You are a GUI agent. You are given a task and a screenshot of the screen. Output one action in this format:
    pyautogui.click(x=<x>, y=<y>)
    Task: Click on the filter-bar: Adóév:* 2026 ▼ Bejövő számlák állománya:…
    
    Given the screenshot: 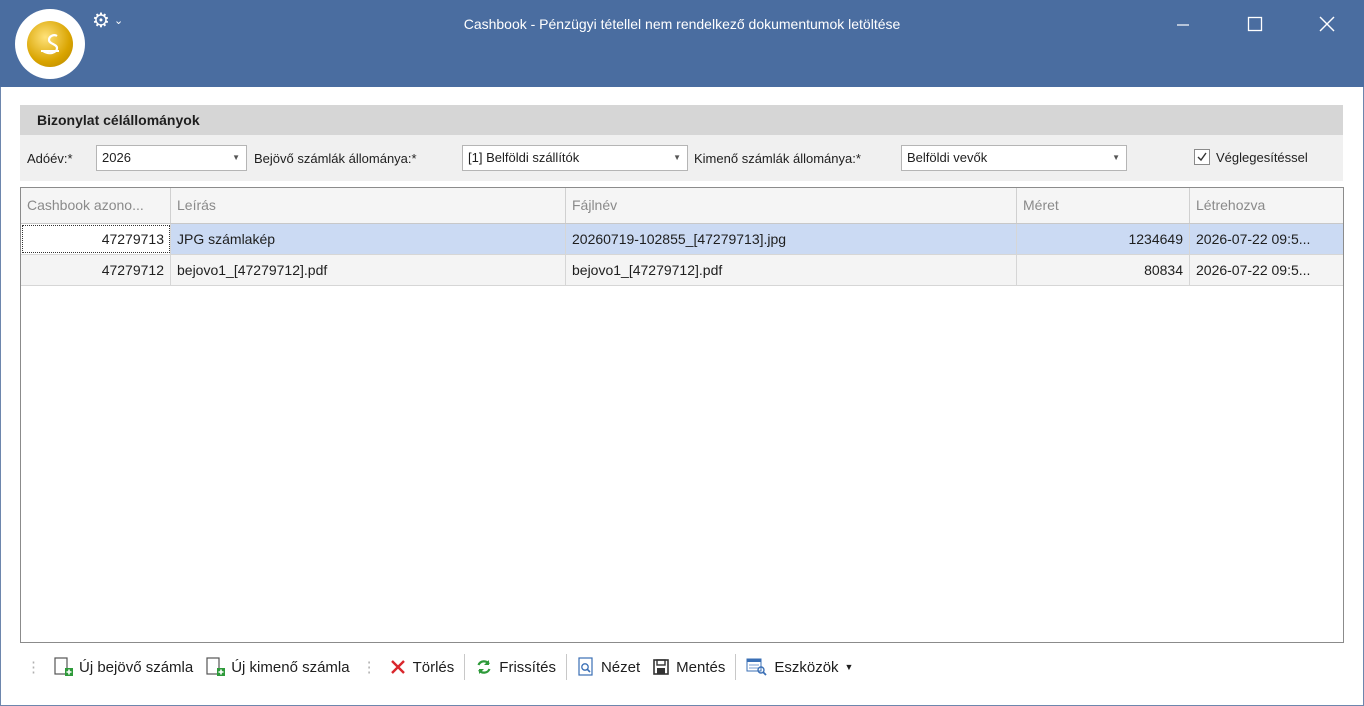 What is the action you would take?
    pyautogui.click(x=681, y=158)
    